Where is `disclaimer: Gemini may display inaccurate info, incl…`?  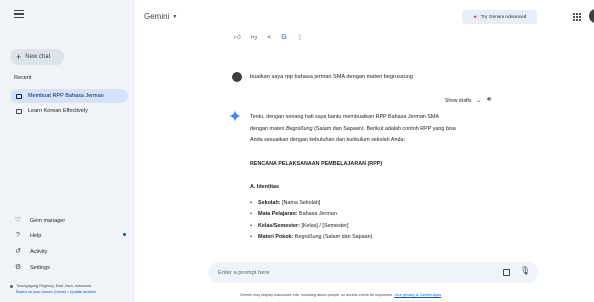 disclaimer: Gemini may display inaccurate info, incl… is located at coordinates (341, 295).